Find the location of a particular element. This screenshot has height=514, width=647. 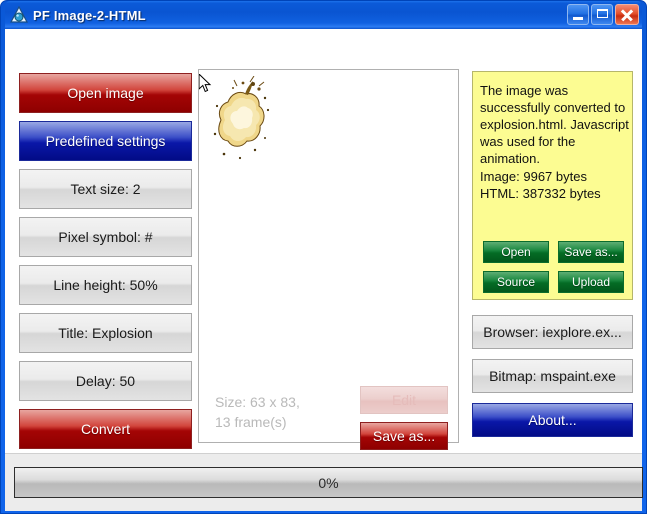

image-frames-line: 13 frame(s) is located at coordinates (251, 422).